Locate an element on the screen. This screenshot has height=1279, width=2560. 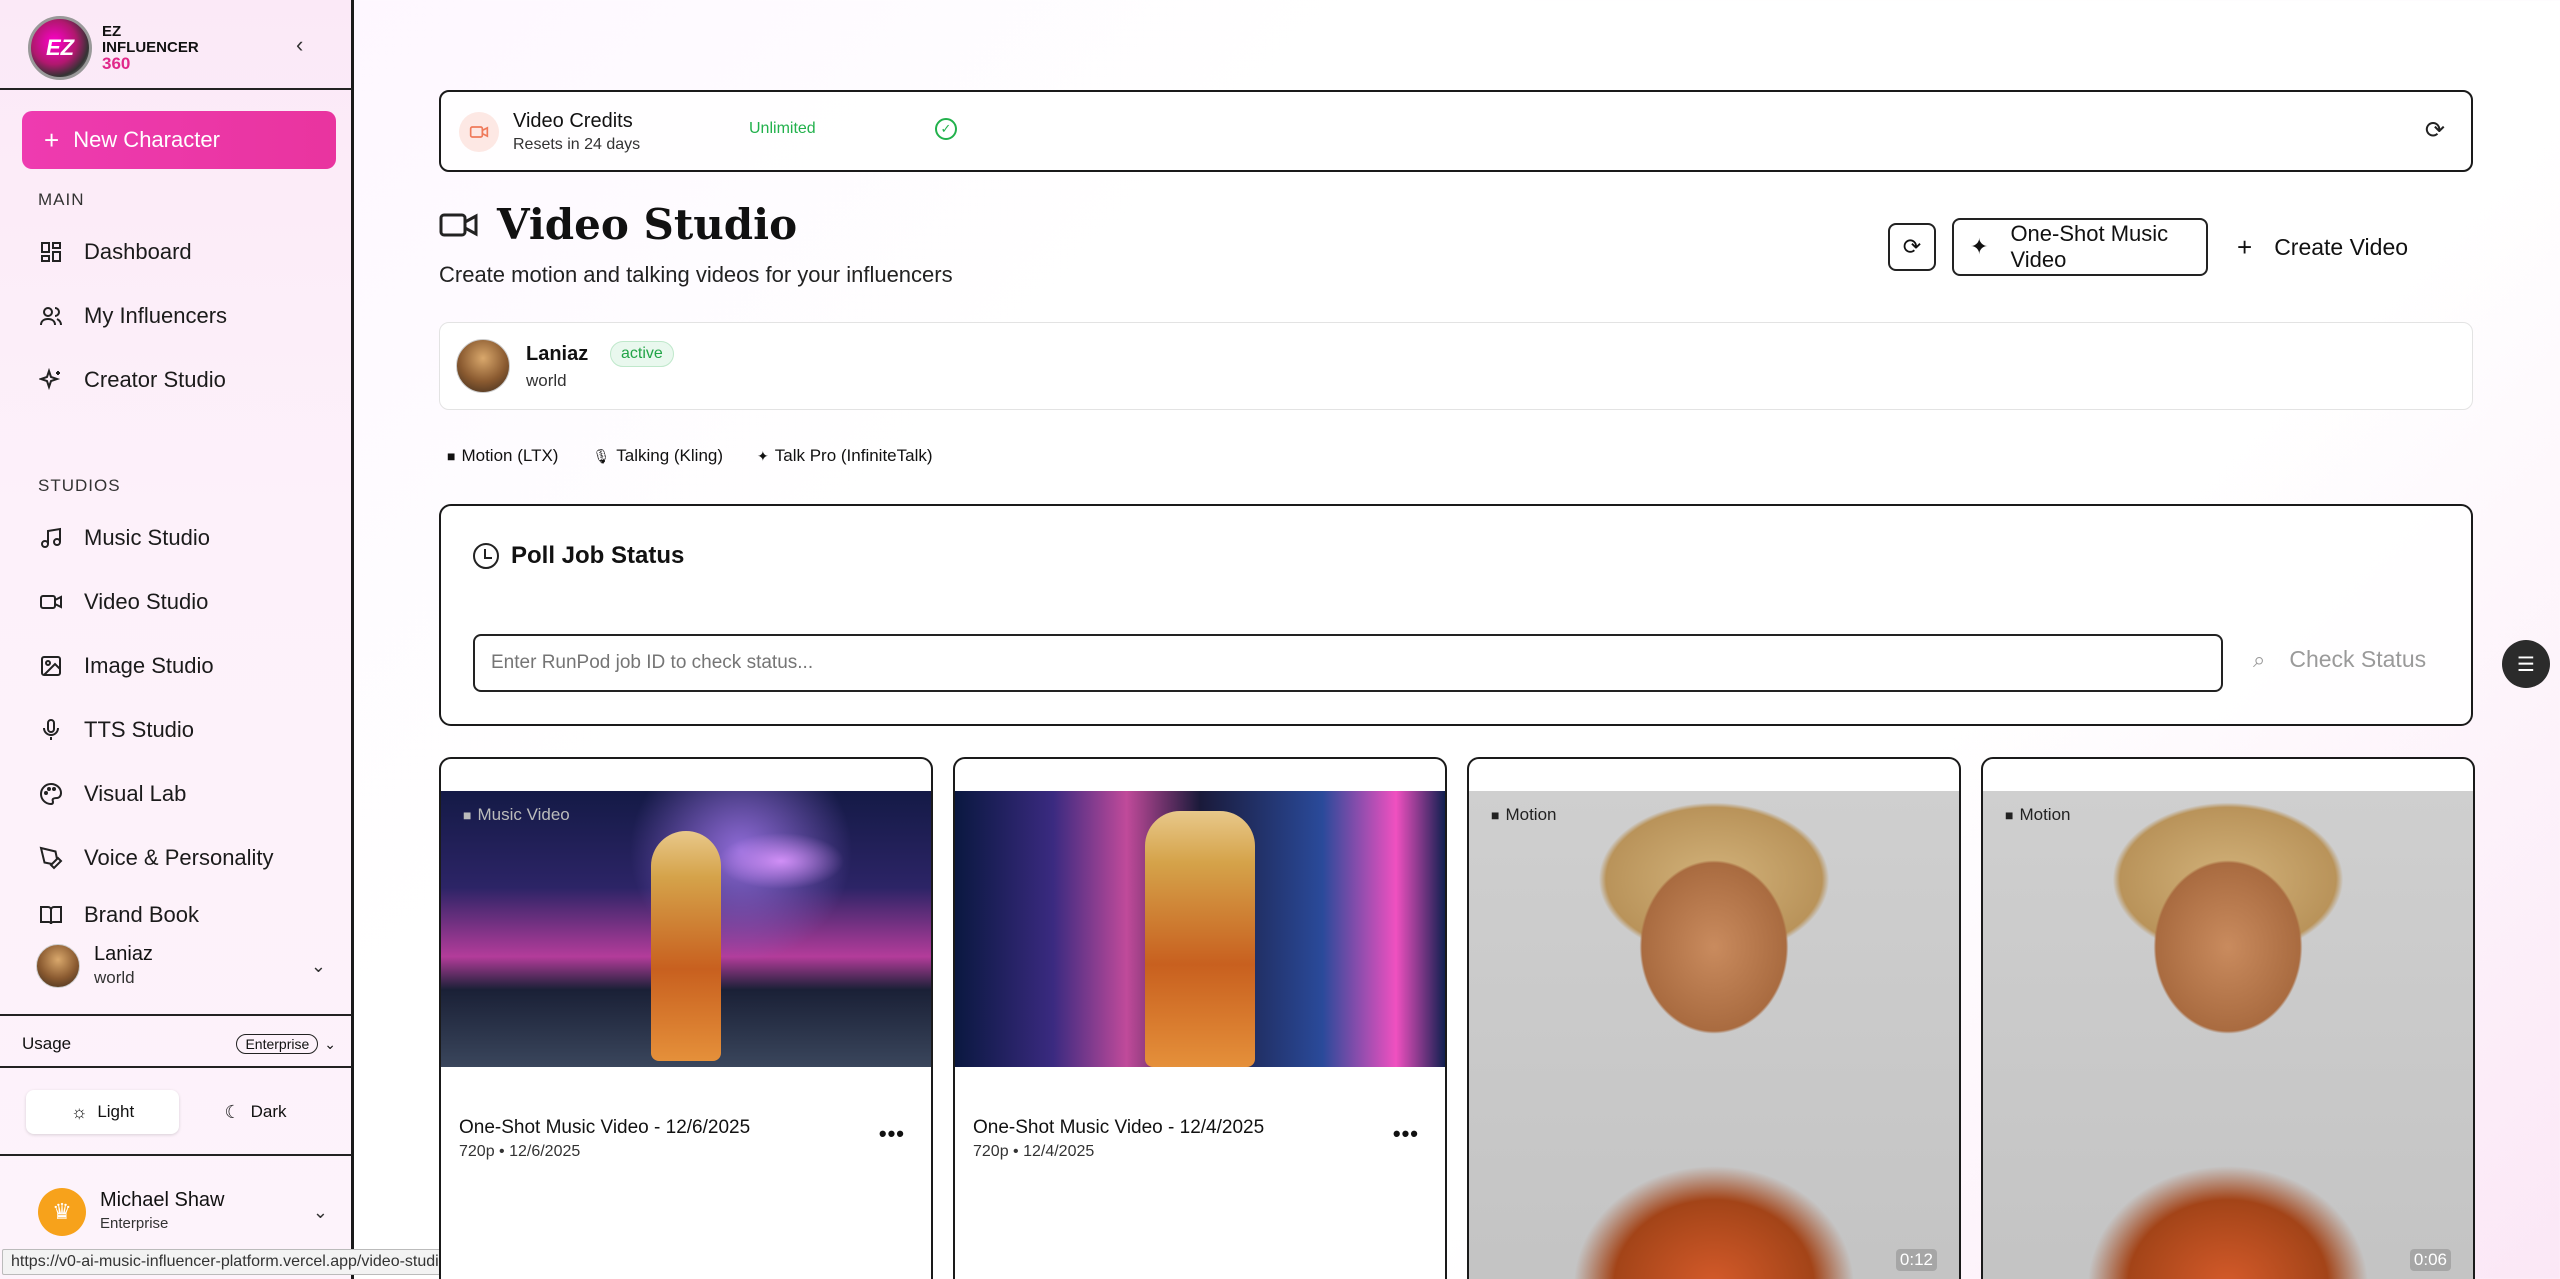
create-video-button: + Create Video is located at coordinates (2316, 247).